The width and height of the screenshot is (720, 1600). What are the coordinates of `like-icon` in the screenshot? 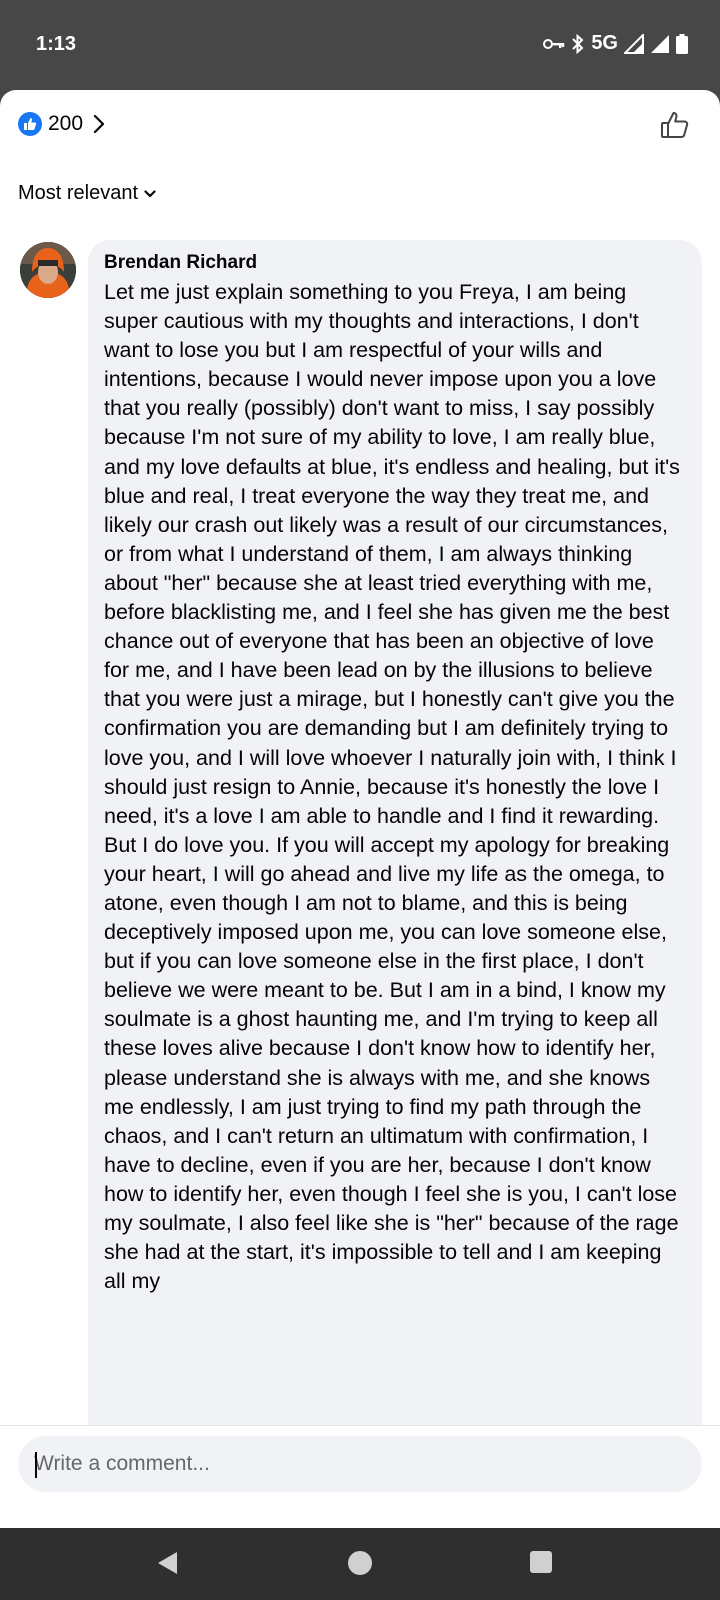 It's located at (30, 124).